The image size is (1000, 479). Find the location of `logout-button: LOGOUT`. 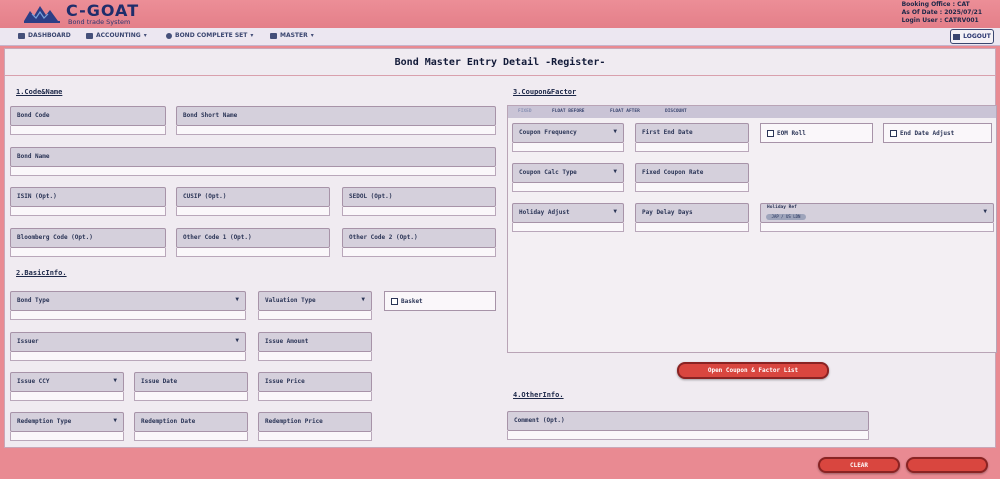

logout-button: LOGOUT is located at coordinates (972, 36).